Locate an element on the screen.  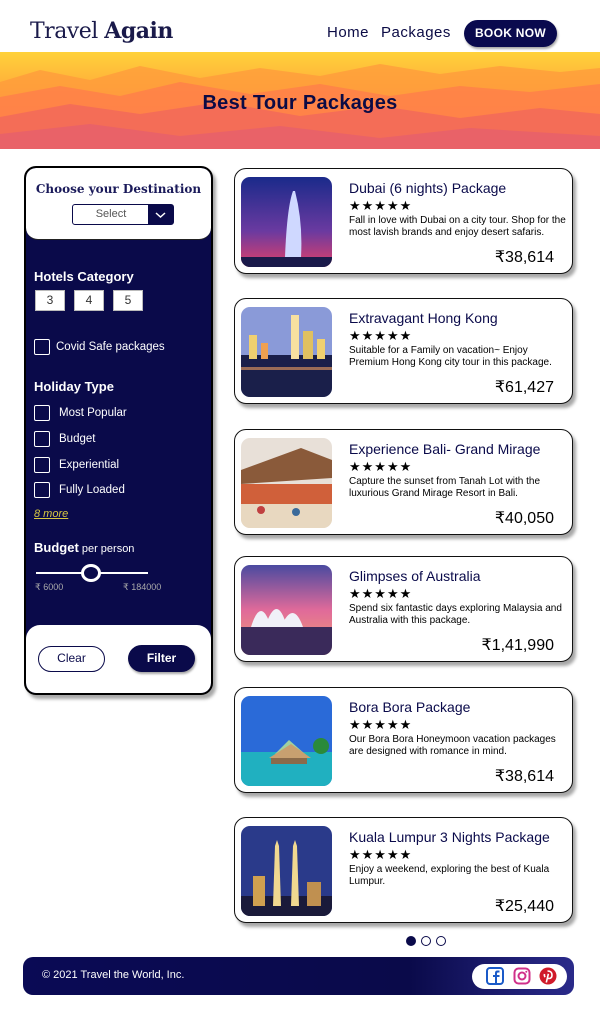
budget-max-label: ₹ 184000 is located at coordinates (142, 587).